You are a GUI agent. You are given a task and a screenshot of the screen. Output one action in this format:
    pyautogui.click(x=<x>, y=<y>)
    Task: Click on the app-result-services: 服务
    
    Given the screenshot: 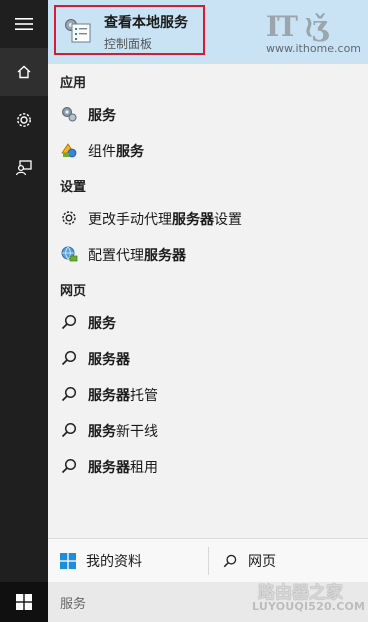 What is the action you would take?
    pyautogui.click(x=208, y=114)
    